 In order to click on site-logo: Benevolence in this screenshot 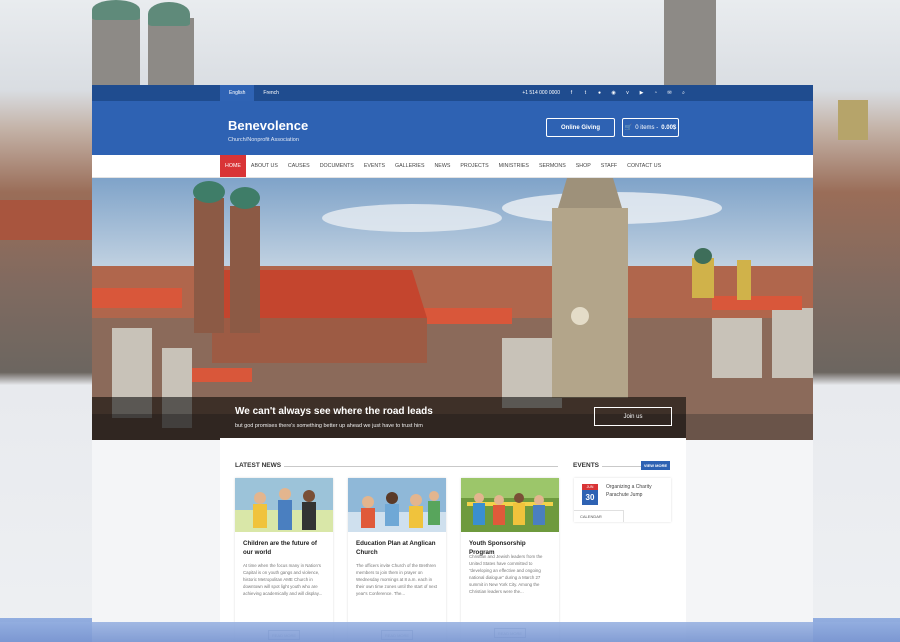, I will do `click(268, 125)`.